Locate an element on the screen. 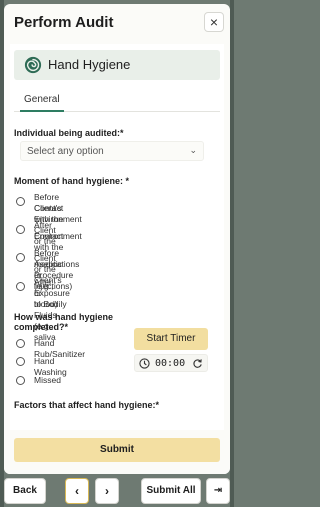 The width and height of the screenshot is (320, 507). individual-select: Select any option ⌄ is located at coordinates (112, 151).